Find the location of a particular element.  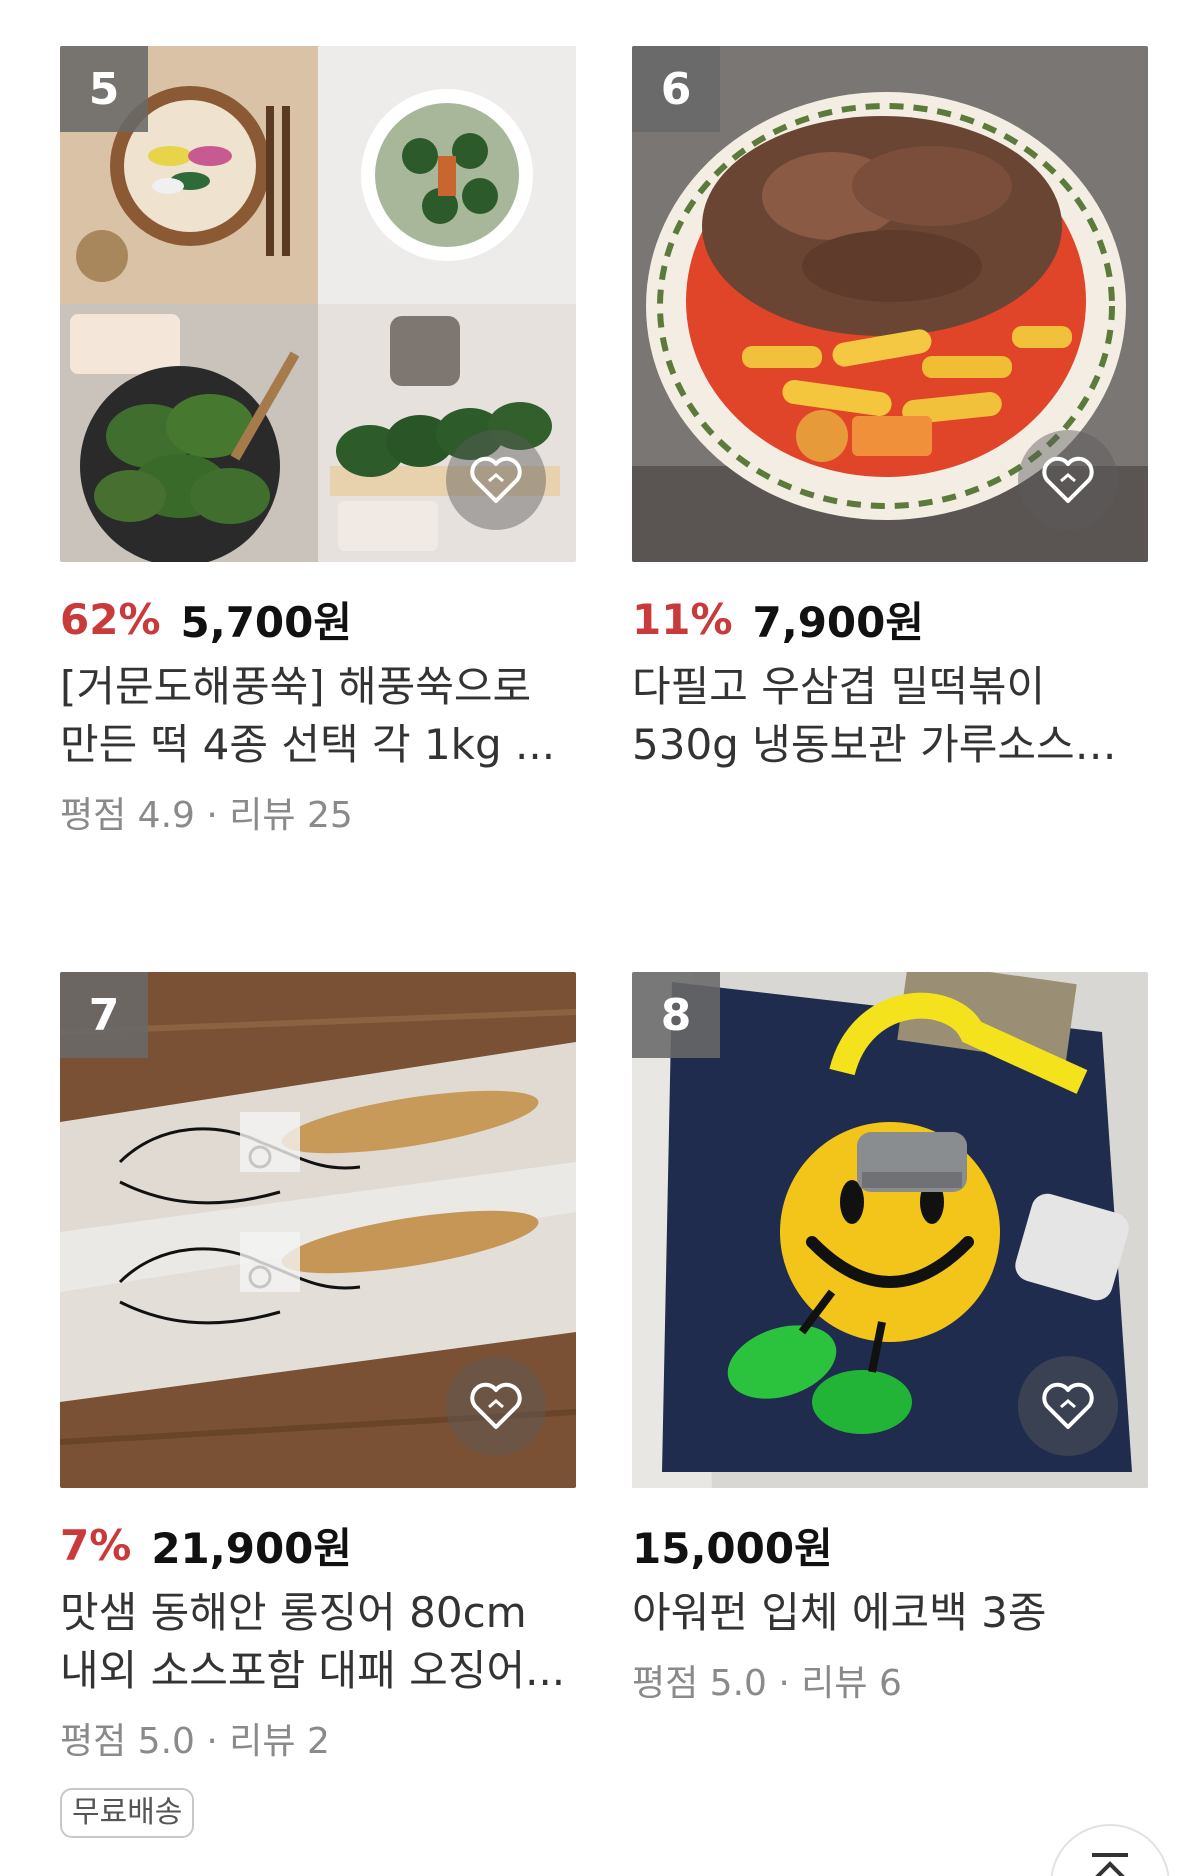

rating-review: 평점 5.0 · 리뷰 6 is located at coordinates (767, 1683).